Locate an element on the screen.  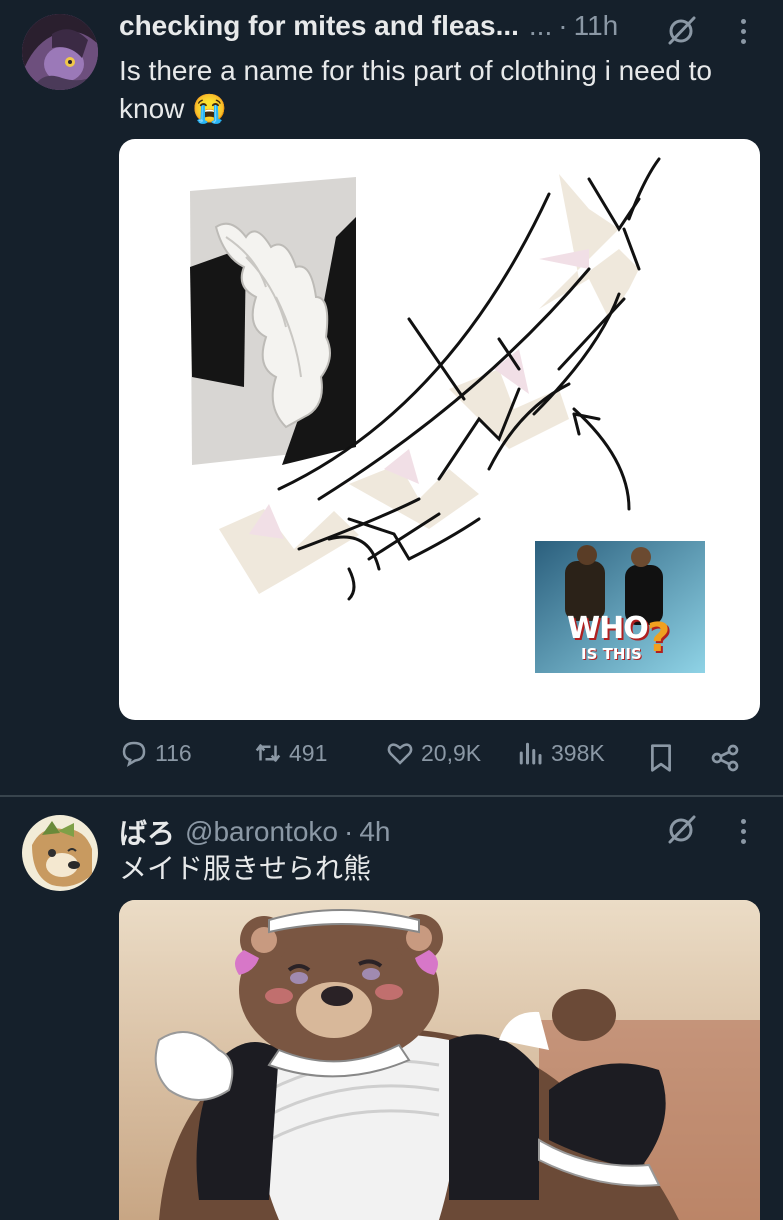
action-bar: 116 491 20,9K 398K is located at coordinates (434, 758).